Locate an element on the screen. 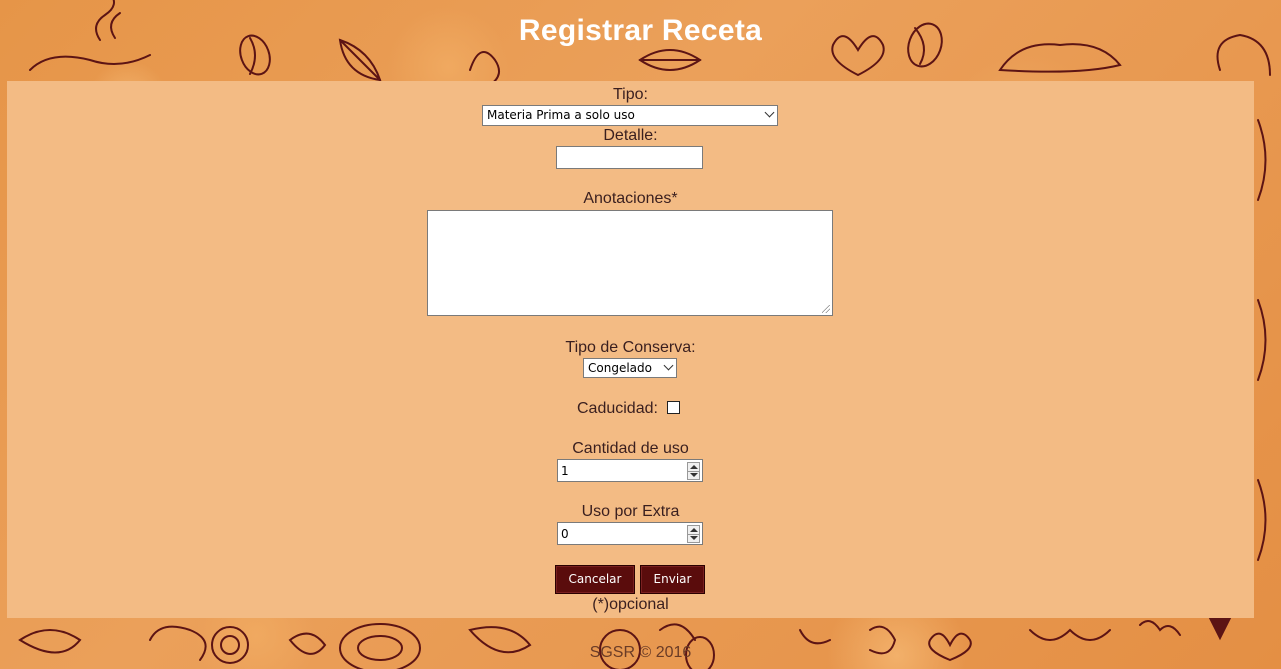  tipo-conserva-label: Tipo de Conserva: is located at coordinates (630, 347).